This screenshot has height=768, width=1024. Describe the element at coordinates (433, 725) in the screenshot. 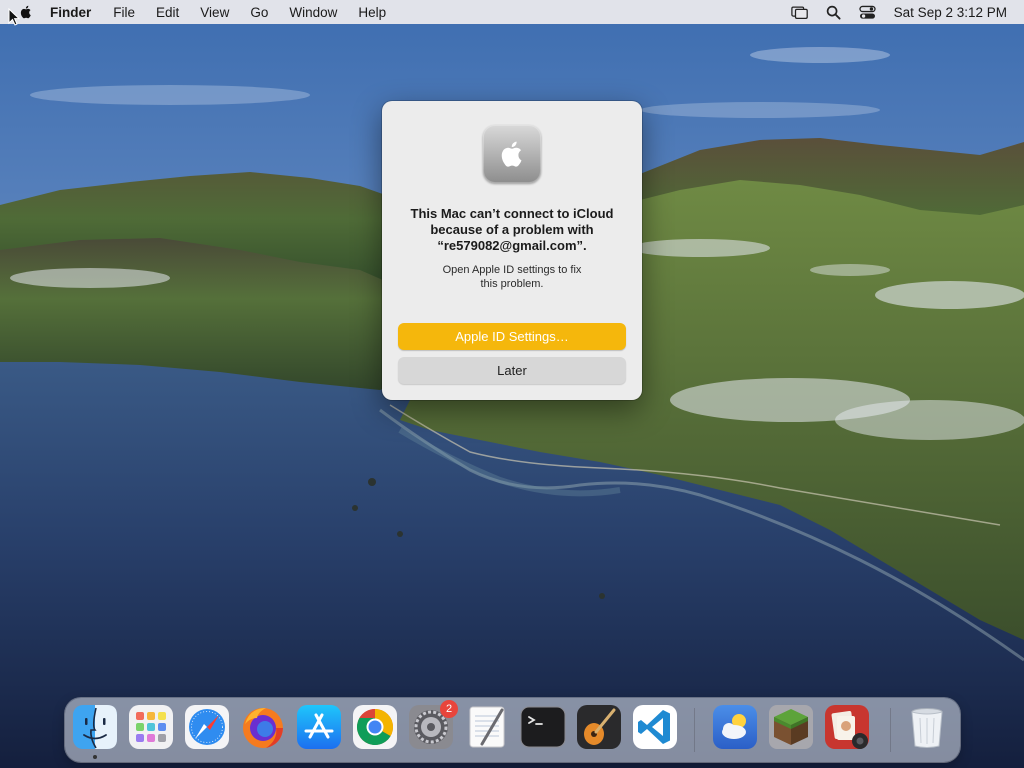

I see `dock-system-preferences: 2` at that location.